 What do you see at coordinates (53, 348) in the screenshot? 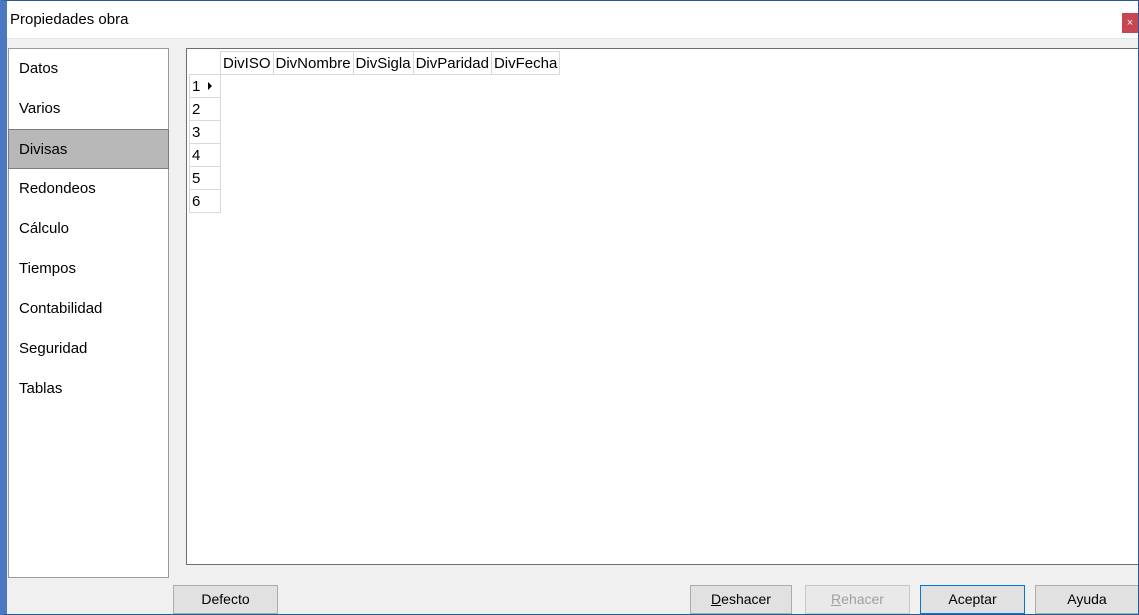
I see `sidebar-item-label: Seguridad` at bounding box center [53, 348].